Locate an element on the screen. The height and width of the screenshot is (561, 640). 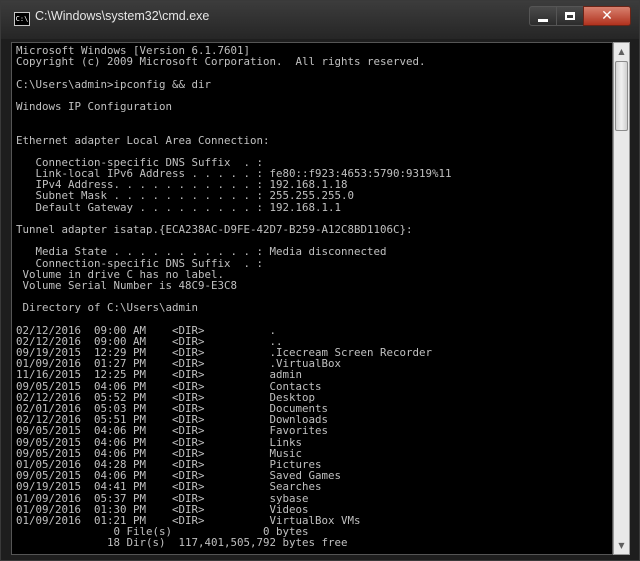
console-line: 09/05/2015 04:06 PM <DIR> Favorites is located at coordinates (172, 431).